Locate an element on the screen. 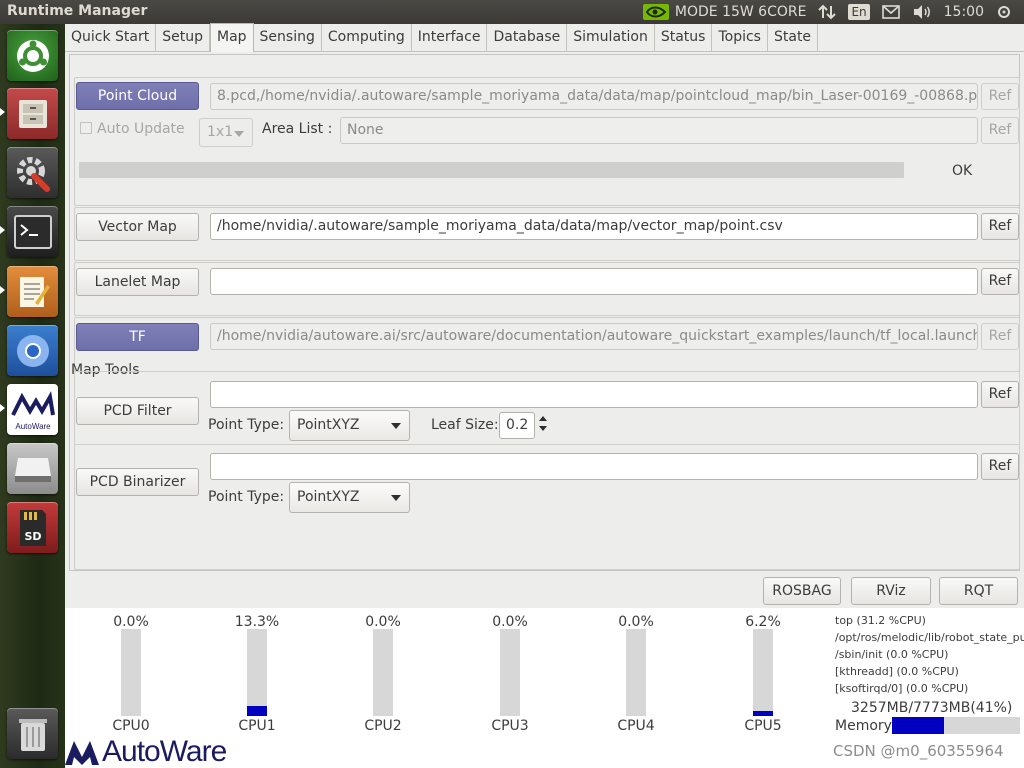 The height and width of the screenshot is (768, 1024). tab-topics: Topics is located at coordinates (740, 37).